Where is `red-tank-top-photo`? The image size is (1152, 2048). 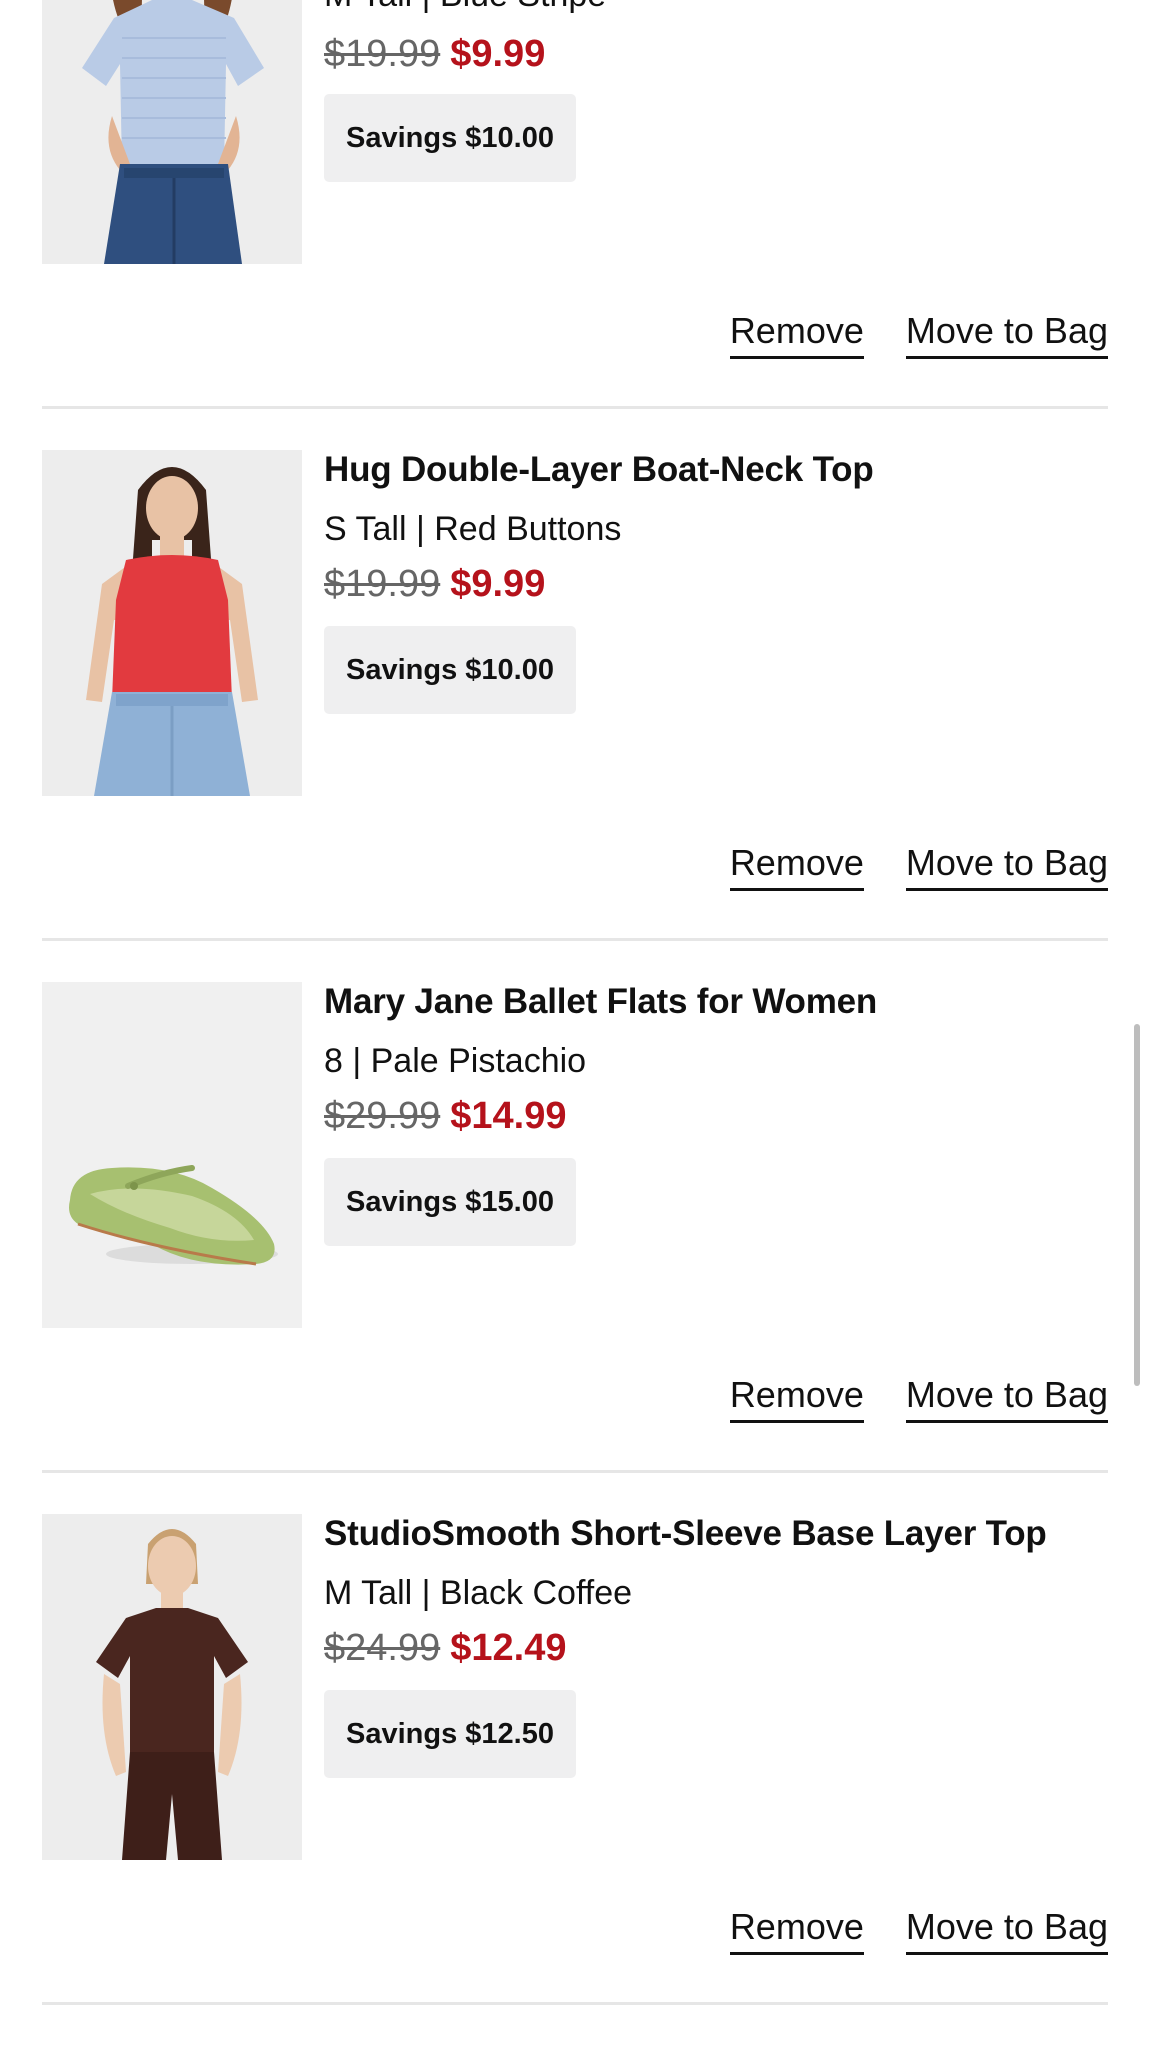
red-tank-top-photo is located at coordinates (172, 623).